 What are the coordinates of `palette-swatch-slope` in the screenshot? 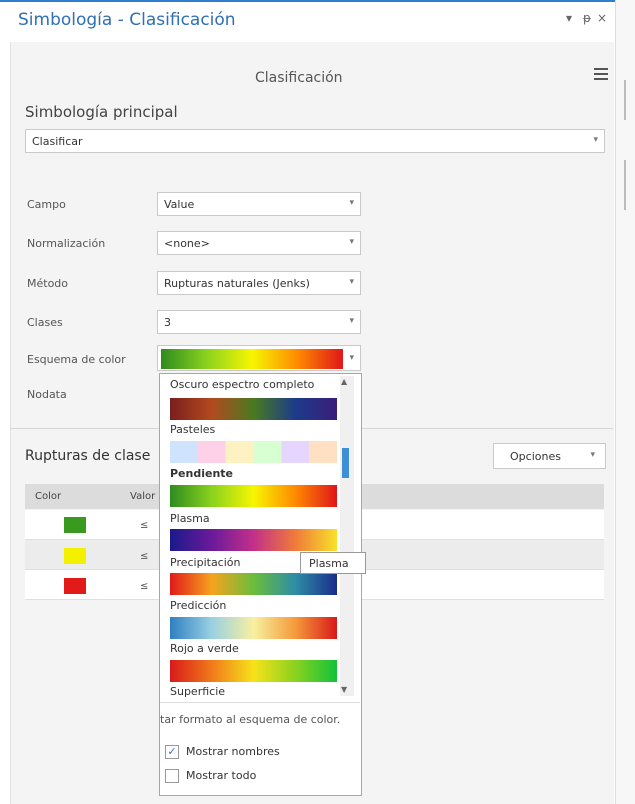 It's located at (253, 496).